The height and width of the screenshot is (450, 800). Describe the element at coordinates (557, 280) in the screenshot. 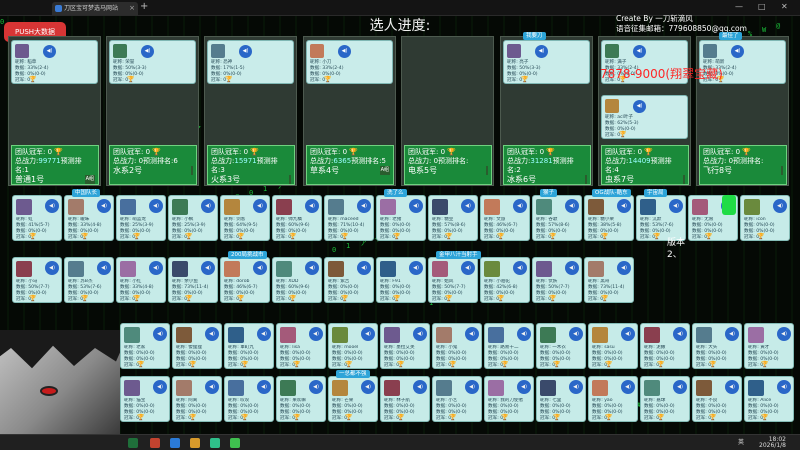

I see `player-card: 昵称: 伏妖 数据: 50%(7-7) 数据: 0%(0-0) 冠军: 0 ◀) 🏆` at that location.